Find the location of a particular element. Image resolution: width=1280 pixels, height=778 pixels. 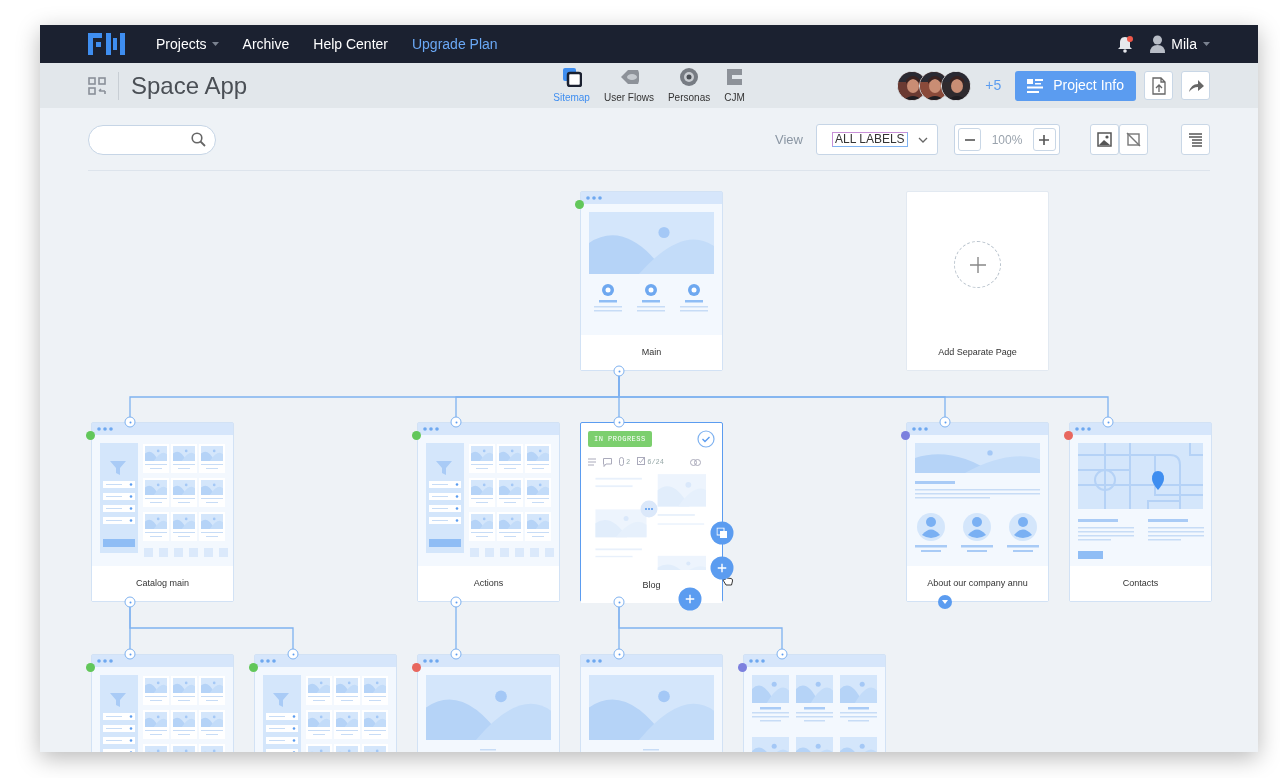

outline-icon is located at coordinates (1195, 139).